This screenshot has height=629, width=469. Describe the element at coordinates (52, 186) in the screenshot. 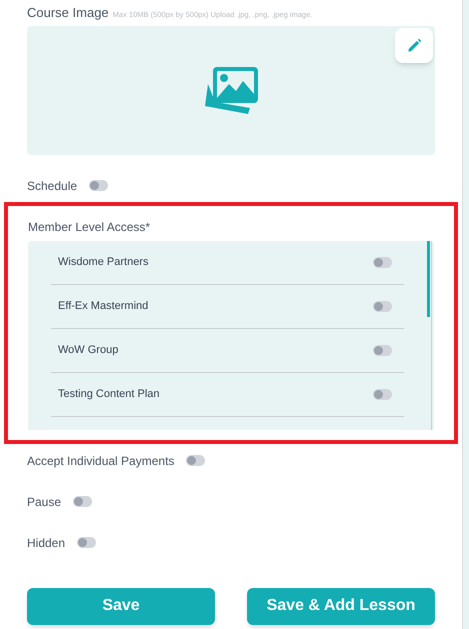

I see `field-label: Schedule` at that location.